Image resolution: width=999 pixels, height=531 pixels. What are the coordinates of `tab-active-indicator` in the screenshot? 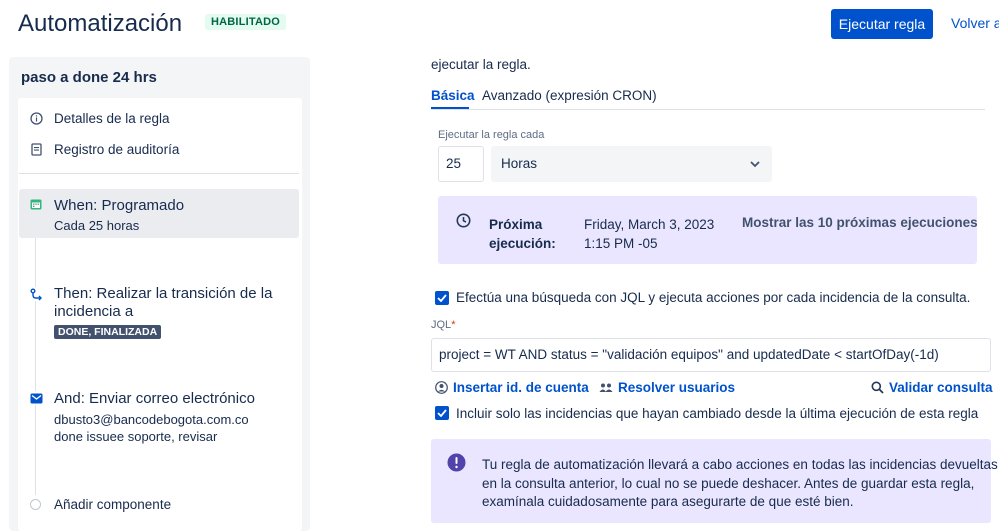 It's located at (450, 108).